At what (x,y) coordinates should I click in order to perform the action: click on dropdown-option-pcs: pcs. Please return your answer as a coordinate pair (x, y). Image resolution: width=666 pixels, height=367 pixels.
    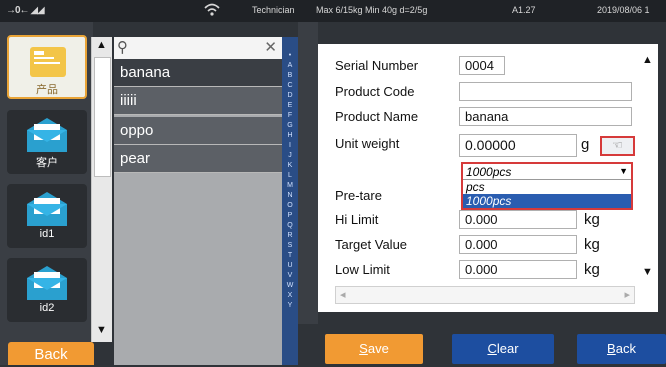
    Looking at the image, I should click on (547, 187).